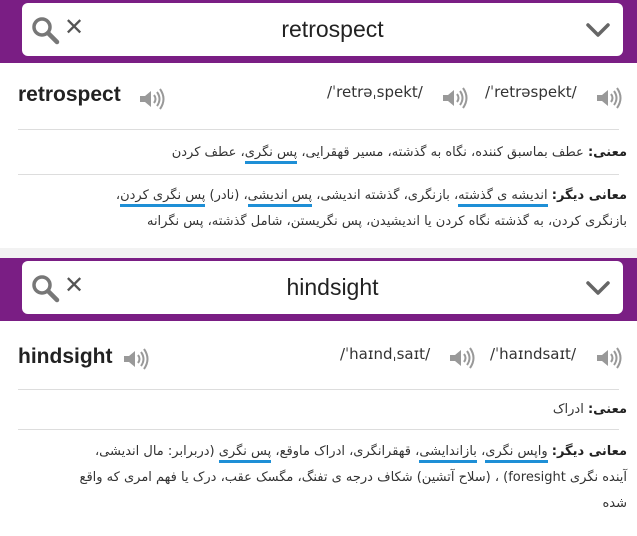 Image resolution: width=637 pixels, height=536 pixels. Describe the element at coordinates (347, 451) in the screenshot. I see `other-text: ، قهقرانگری، ادراک ماوقع،` at that location.